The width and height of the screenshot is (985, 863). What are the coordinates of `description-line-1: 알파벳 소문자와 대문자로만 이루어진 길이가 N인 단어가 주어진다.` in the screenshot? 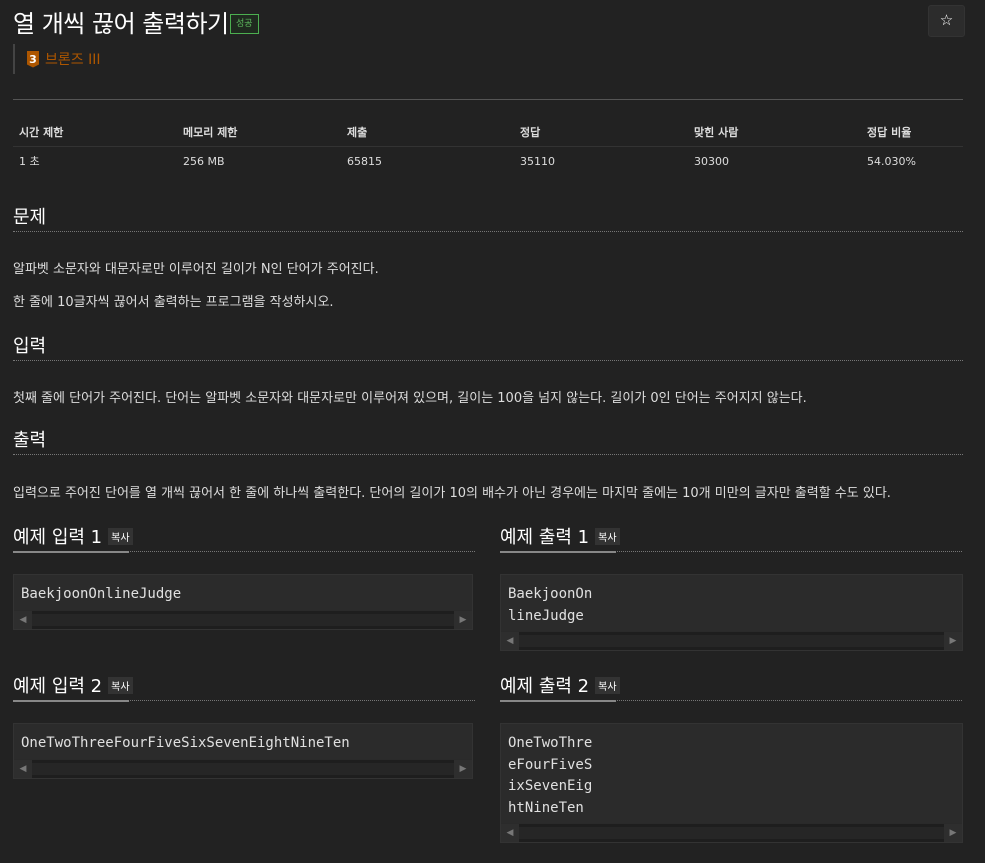 It's located at (196, 269).